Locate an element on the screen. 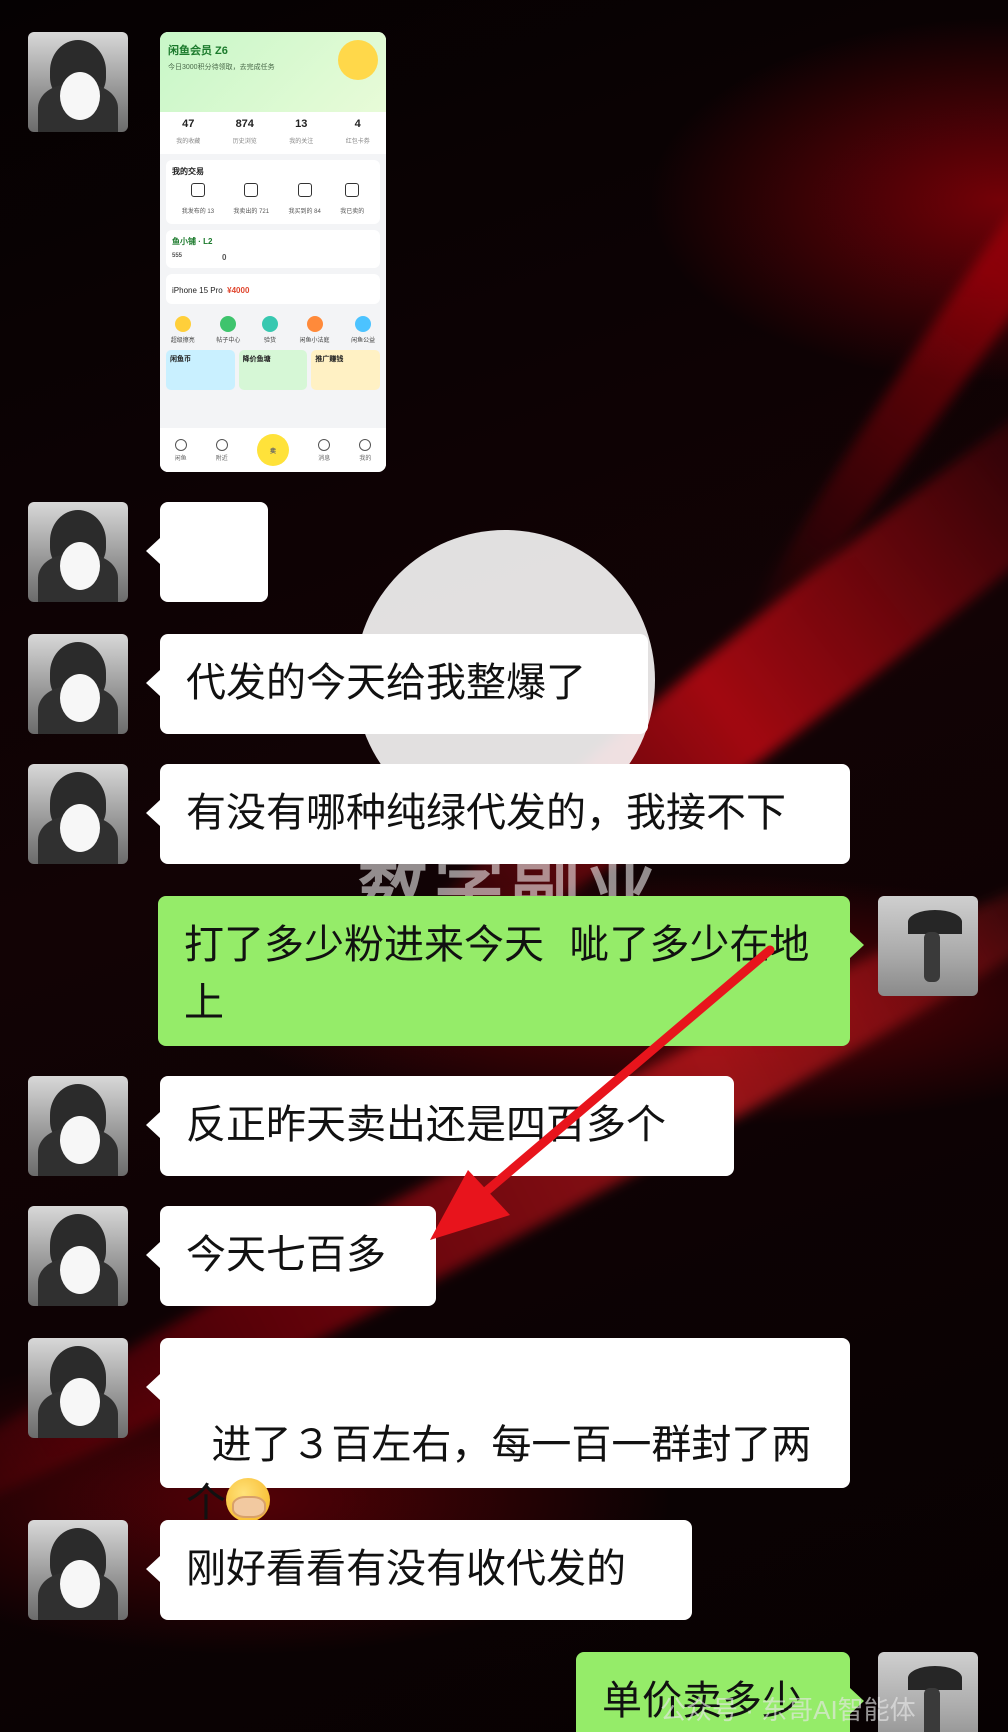  watermark-text: 公众号 · 东哥AI智能体 is located at coordinates (788, 1710).